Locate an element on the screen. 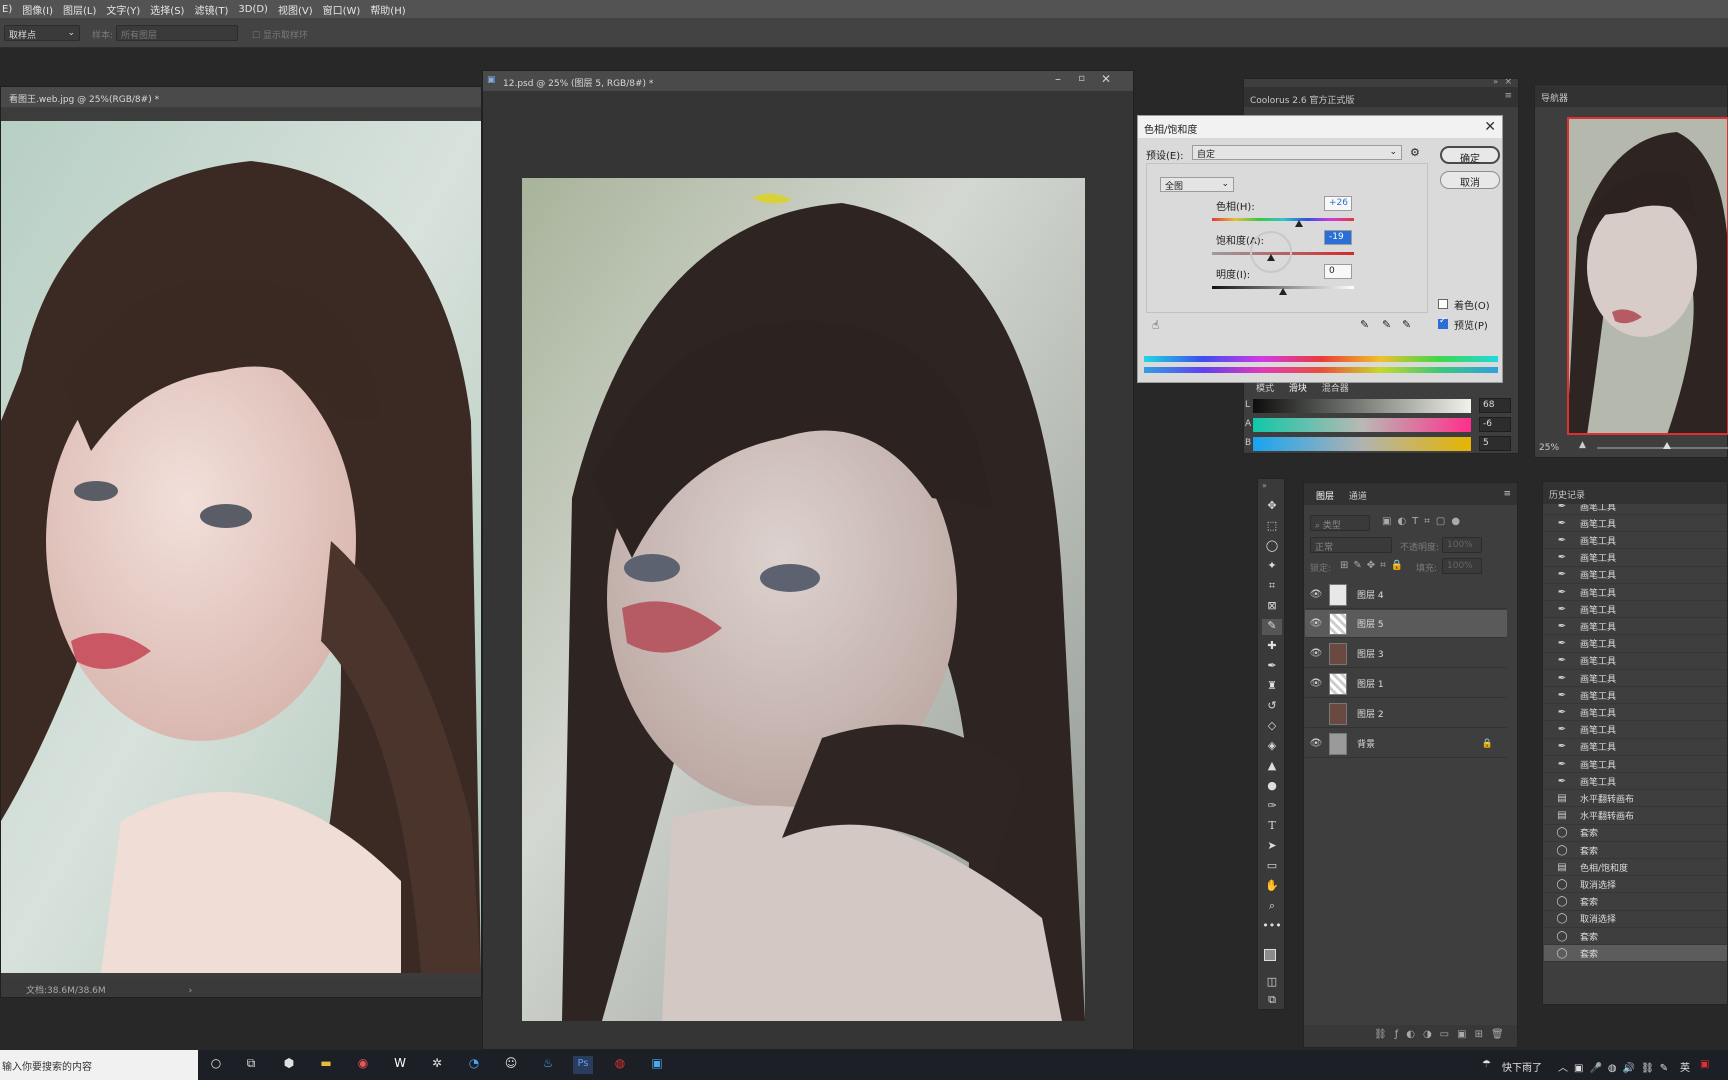 This screenshot has width=1728, height=1080. zoom-tool-icon: ⌕ is located at coordinates (1272, 907).